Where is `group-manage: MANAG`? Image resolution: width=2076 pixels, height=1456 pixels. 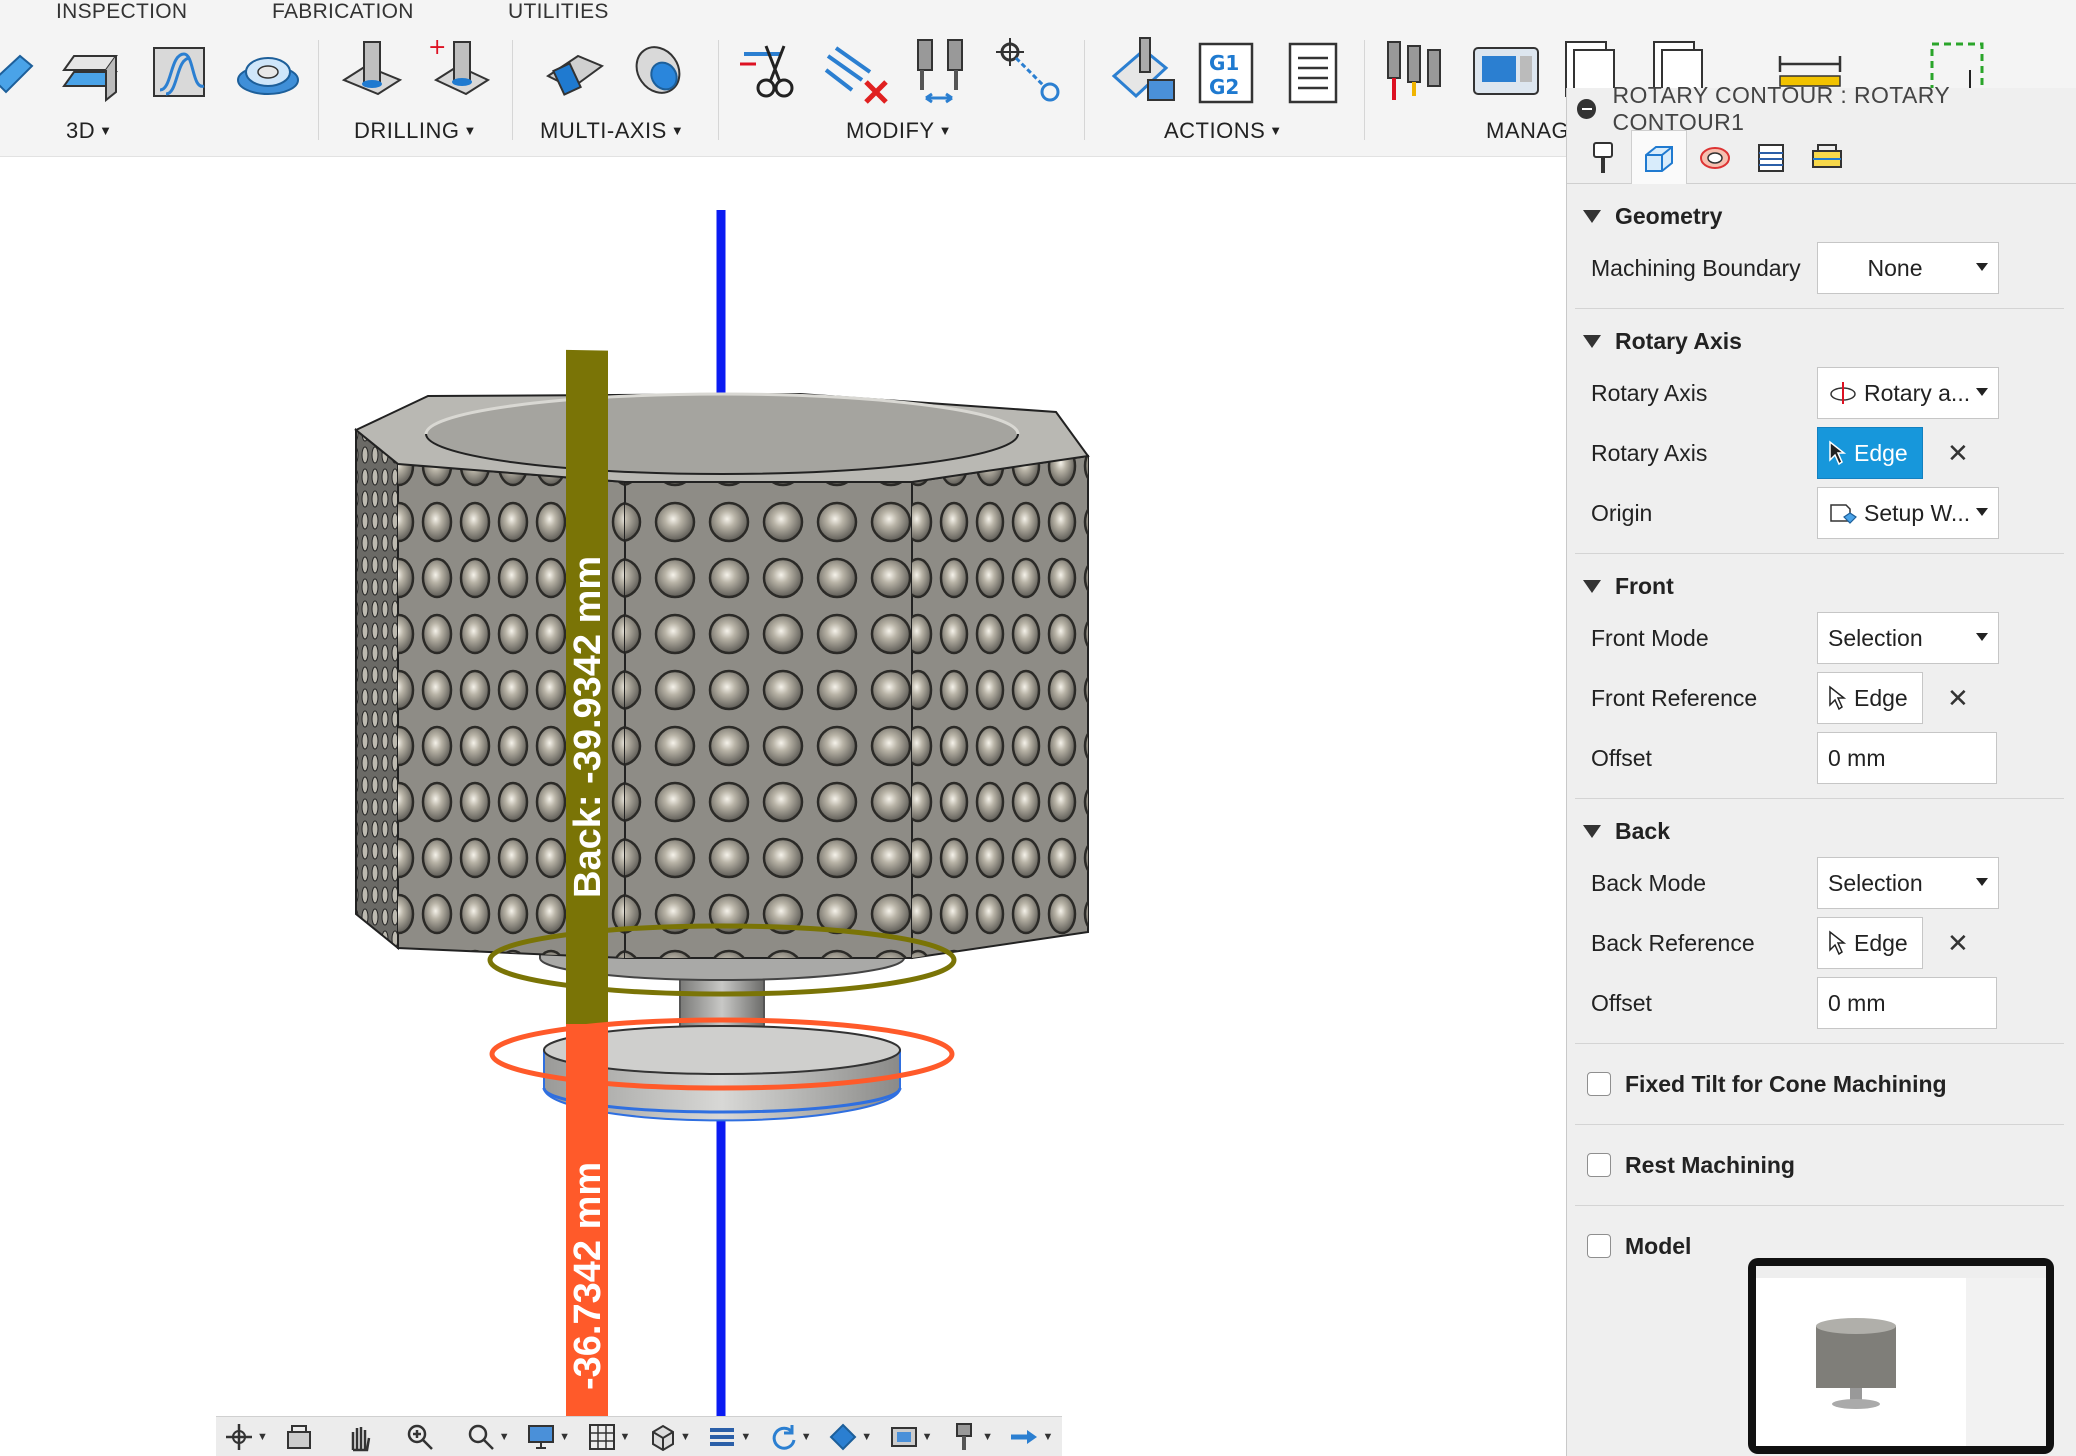 group-manage: MANAG is located at coordinates (1527, 131).